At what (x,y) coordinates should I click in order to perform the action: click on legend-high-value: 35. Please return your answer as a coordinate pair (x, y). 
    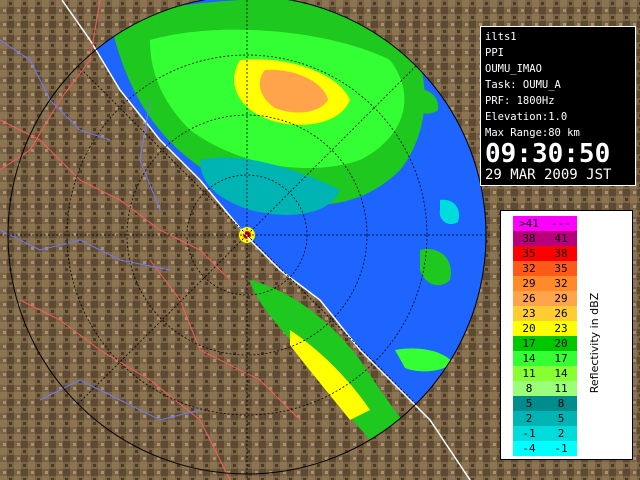
    Looking at the image, I should click on (561, 268).